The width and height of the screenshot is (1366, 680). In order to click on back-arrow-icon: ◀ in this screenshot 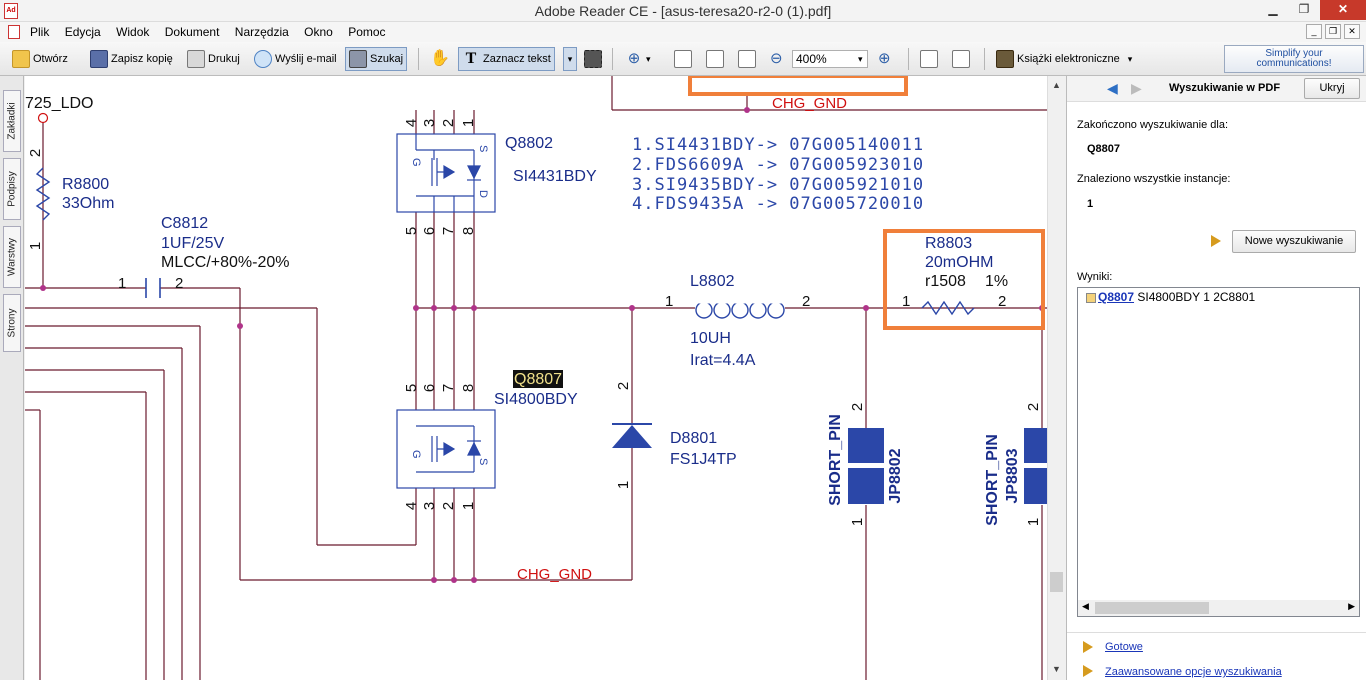, I will do `click(1112, 88)`.